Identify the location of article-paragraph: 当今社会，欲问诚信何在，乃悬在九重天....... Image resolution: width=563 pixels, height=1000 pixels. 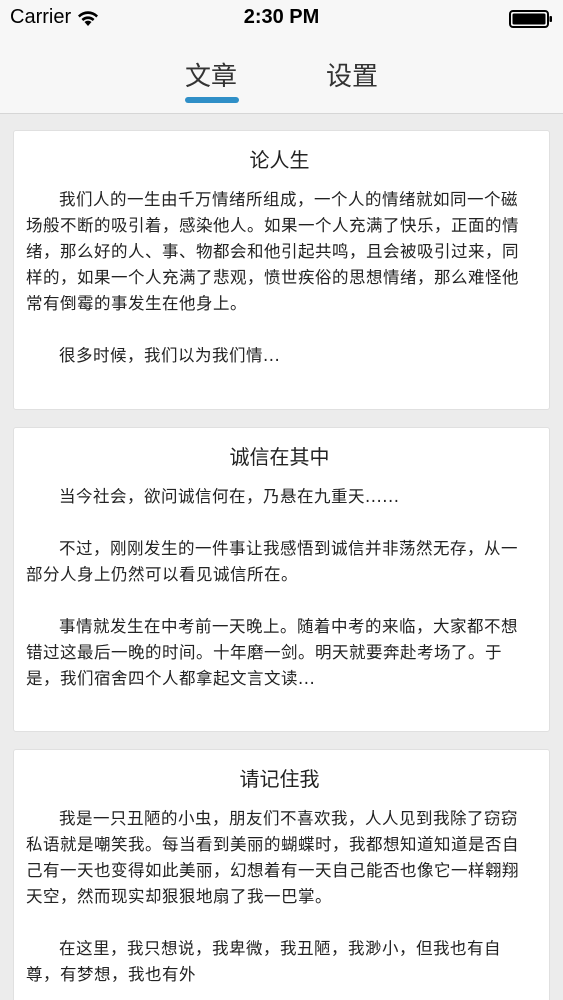
(229, 496).